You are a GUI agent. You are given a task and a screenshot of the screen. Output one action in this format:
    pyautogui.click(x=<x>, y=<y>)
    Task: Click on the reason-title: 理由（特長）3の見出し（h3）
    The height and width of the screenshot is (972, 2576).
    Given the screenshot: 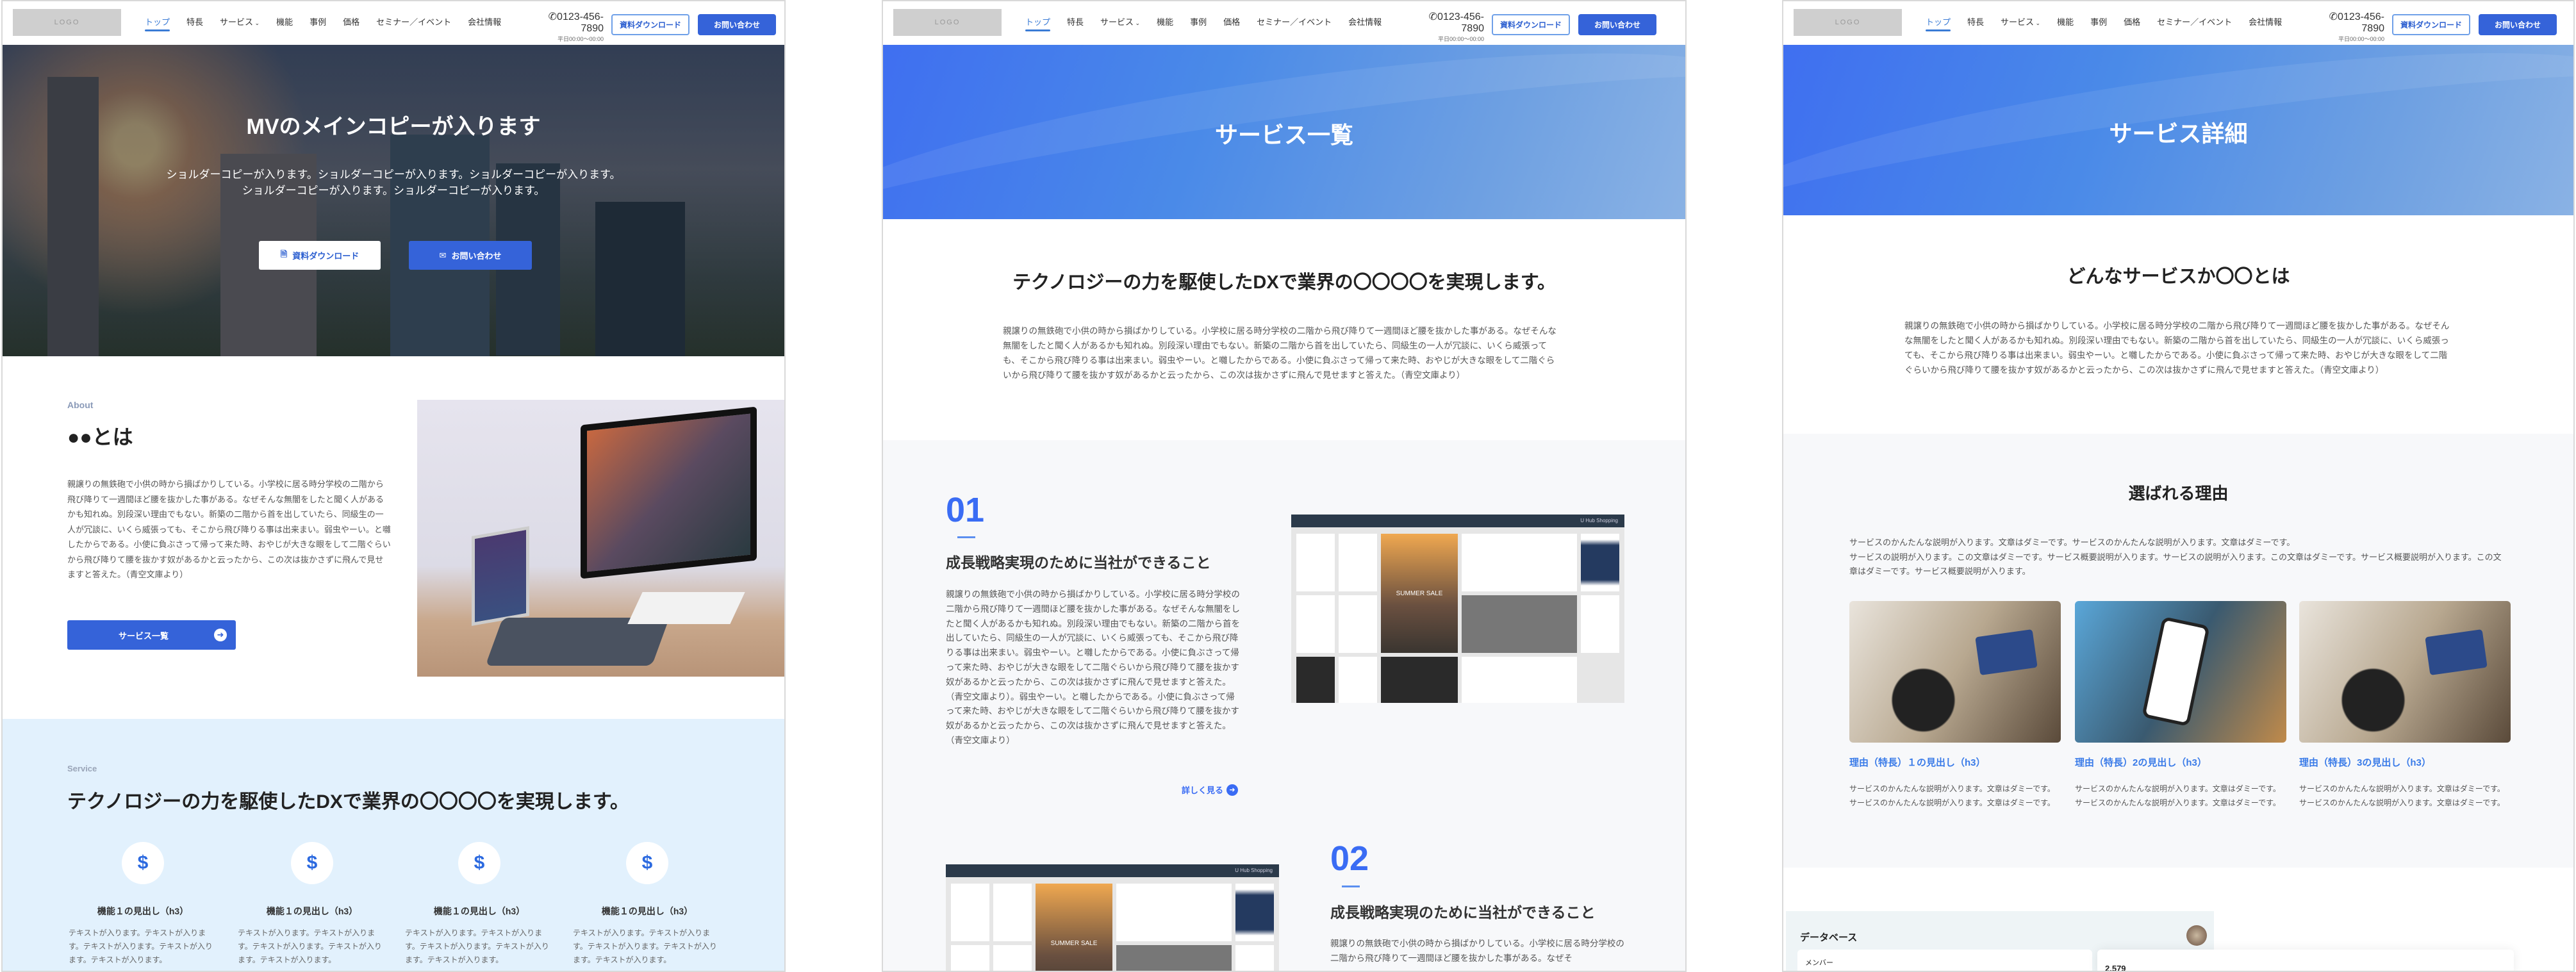 What is the action you would take?
    pyautogui.click(x=2365, y=762)
    